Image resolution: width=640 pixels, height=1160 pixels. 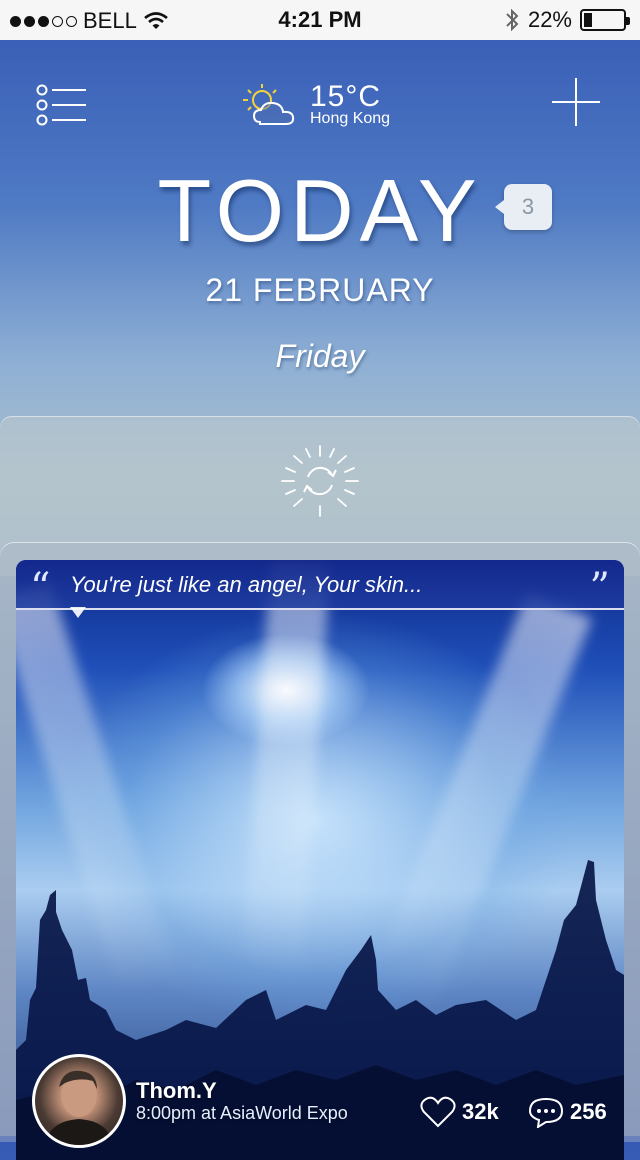 I want to click on city-label: Hong Kong, so click(x=350, y=118).